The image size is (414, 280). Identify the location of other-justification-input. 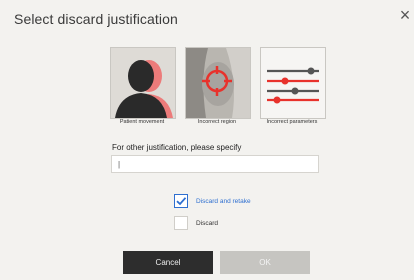
(215, 164).